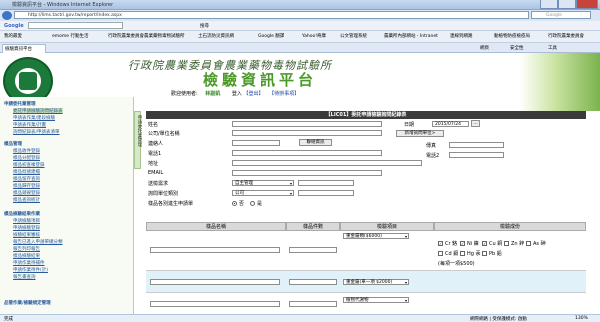 Image resolution: width=600 pixels, height=322 pixels. Describe the element at coordinates (38, 242) in the screenshot. I see `sidebar-item: 報告已進入申請單總分類` at that location.